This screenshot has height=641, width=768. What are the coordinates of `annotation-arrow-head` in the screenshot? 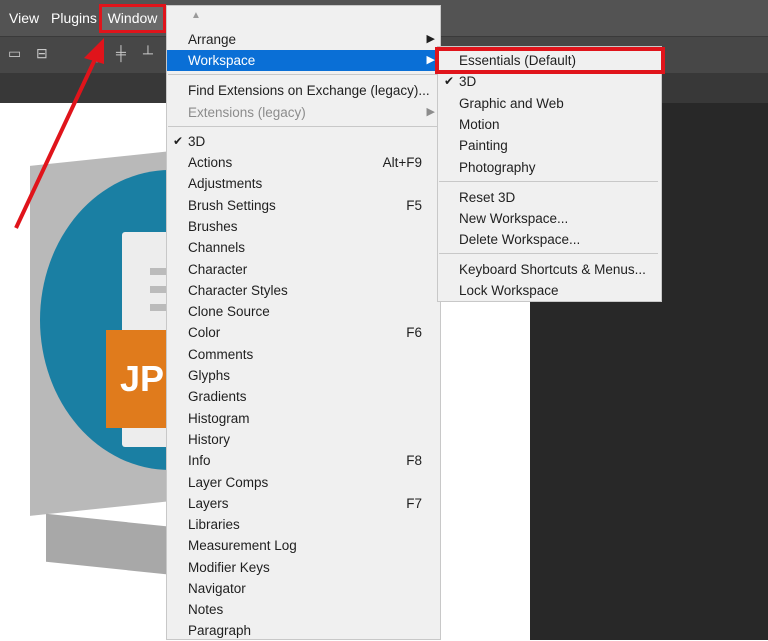 It's located at (94, 51).